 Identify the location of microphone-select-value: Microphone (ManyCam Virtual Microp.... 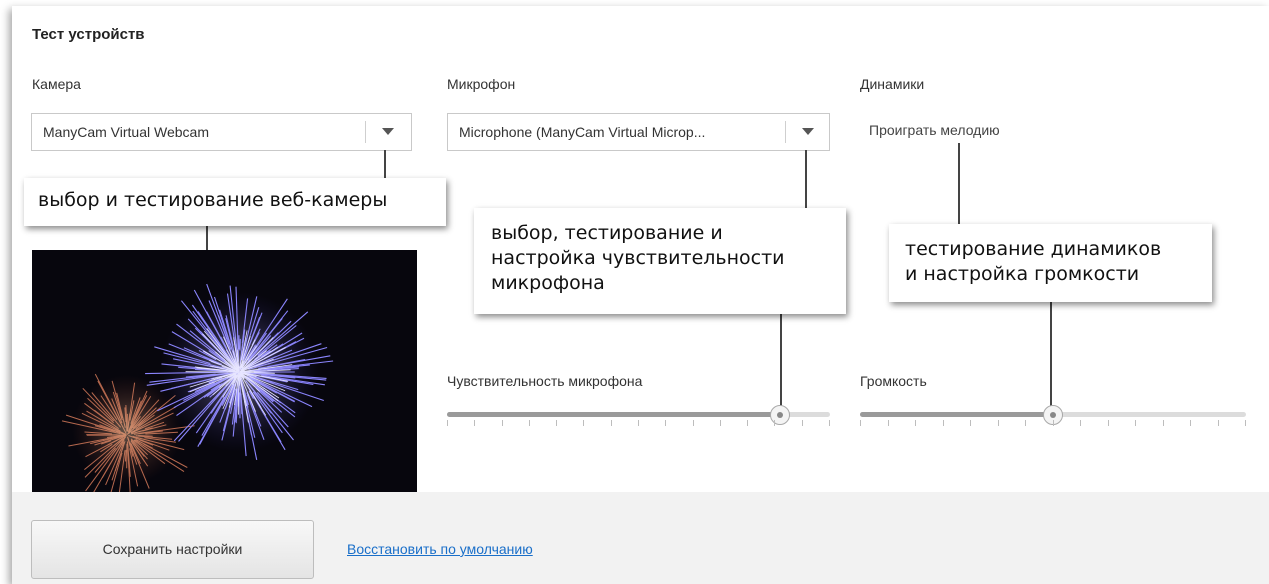
(582, 132).